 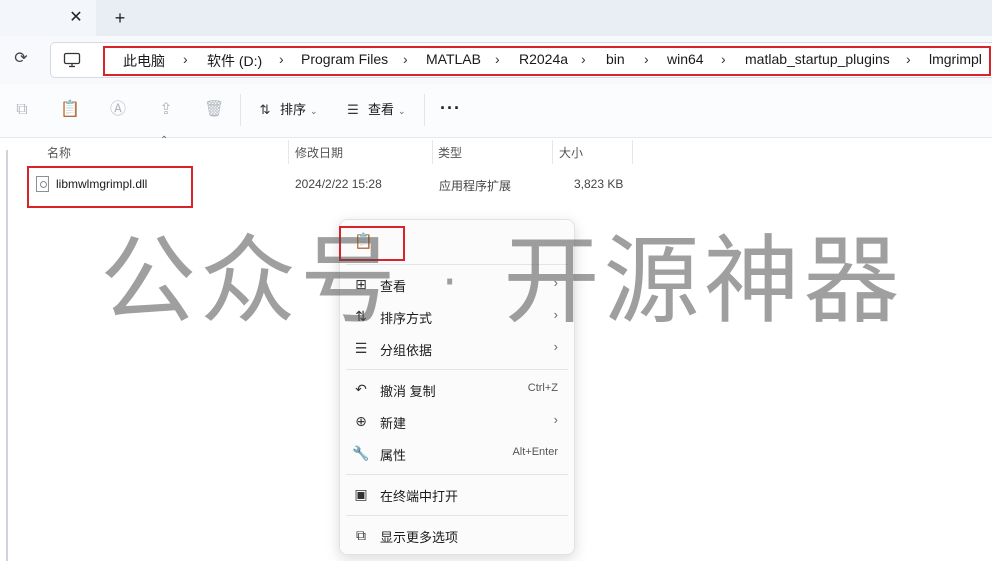 I want to click on computer-icon, so click(x=72, y=60).